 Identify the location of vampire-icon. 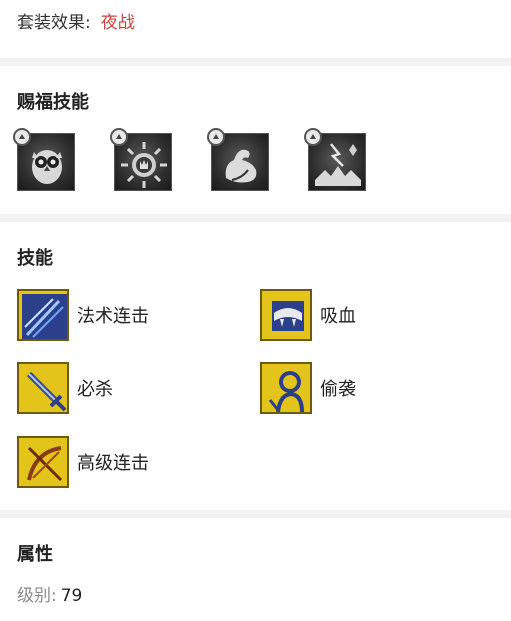
(286, 315).